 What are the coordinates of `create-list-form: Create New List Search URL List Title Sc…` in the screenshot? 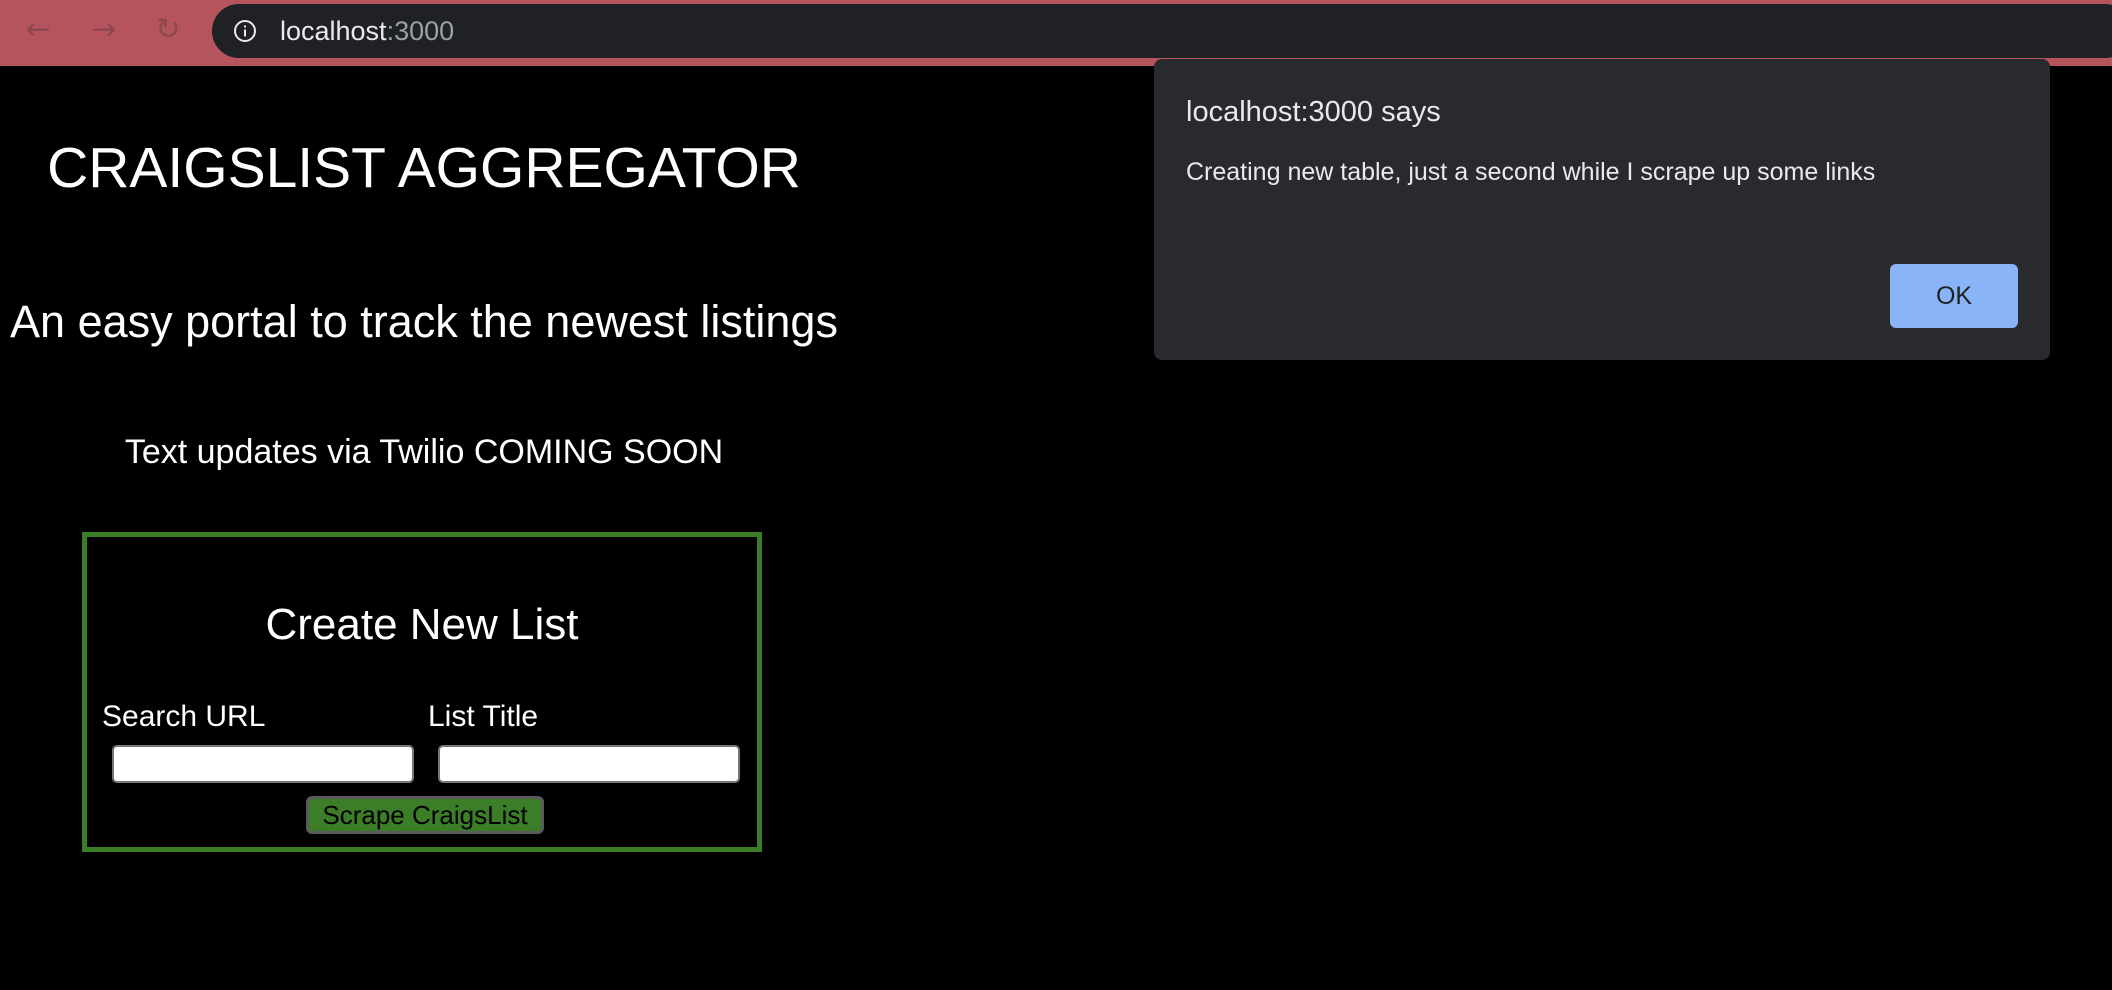 It's located at (422, 692).